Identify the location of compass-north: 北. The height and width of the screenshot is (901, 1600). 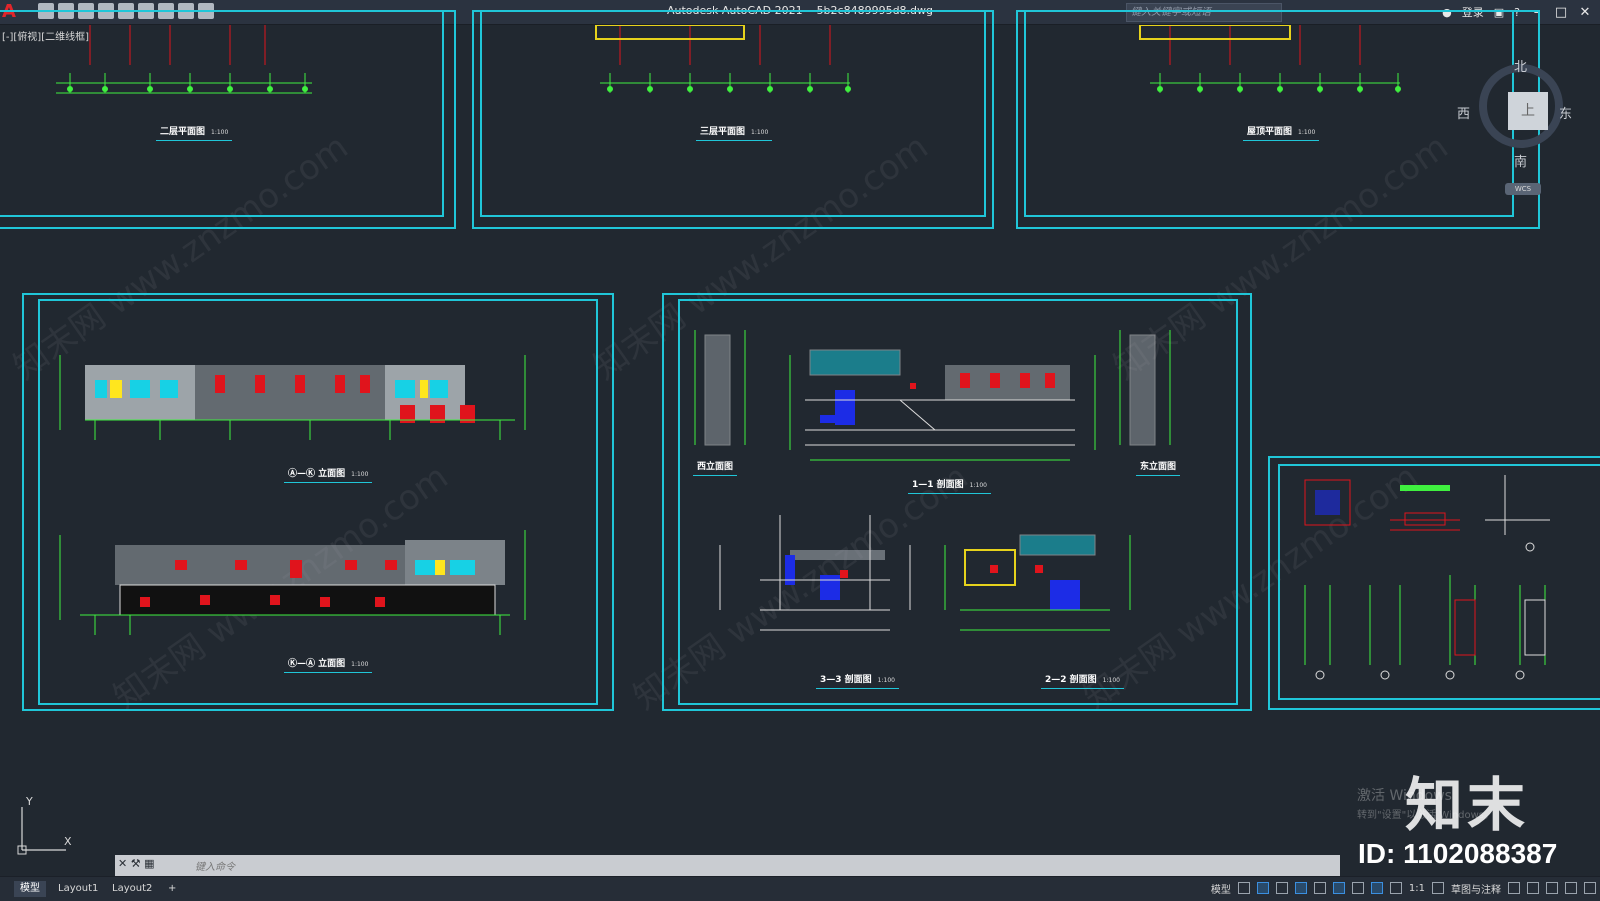
(1520, 65).